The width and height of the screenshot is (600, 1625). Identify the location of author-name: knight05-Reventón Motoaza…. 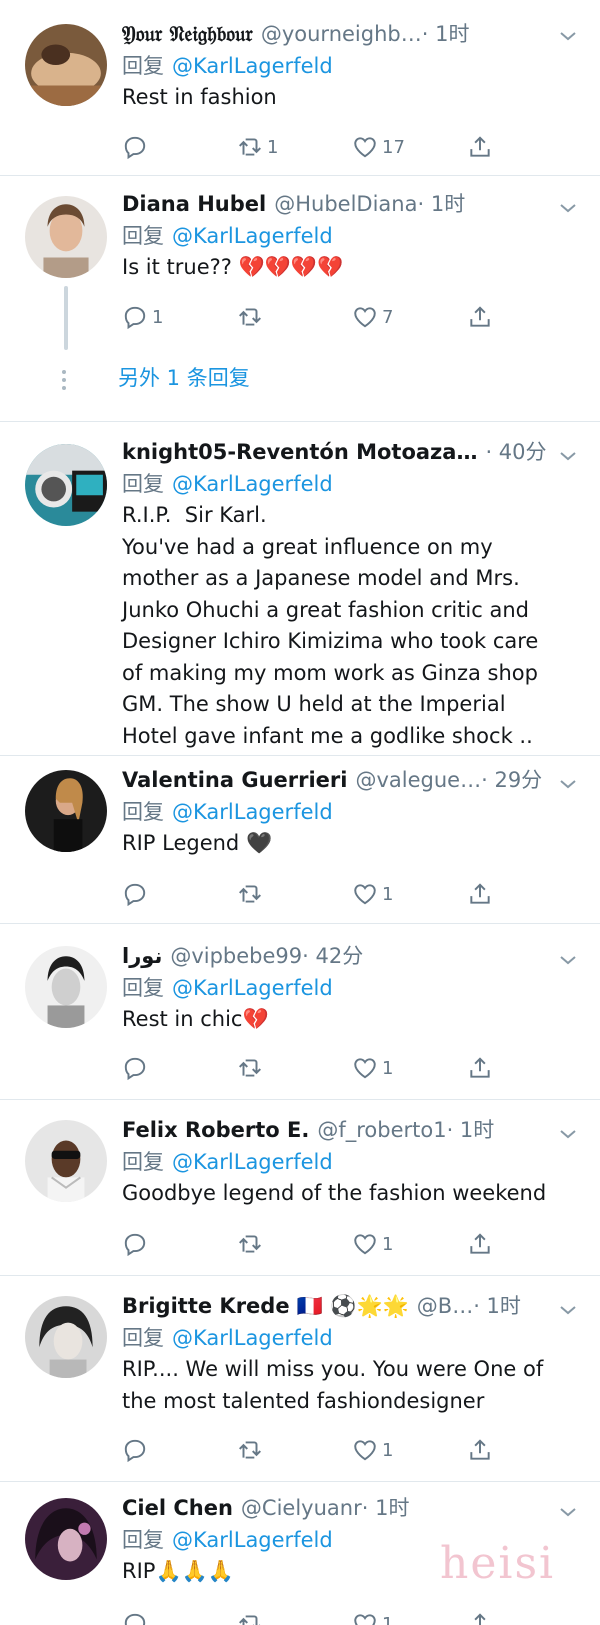
(299, 452).